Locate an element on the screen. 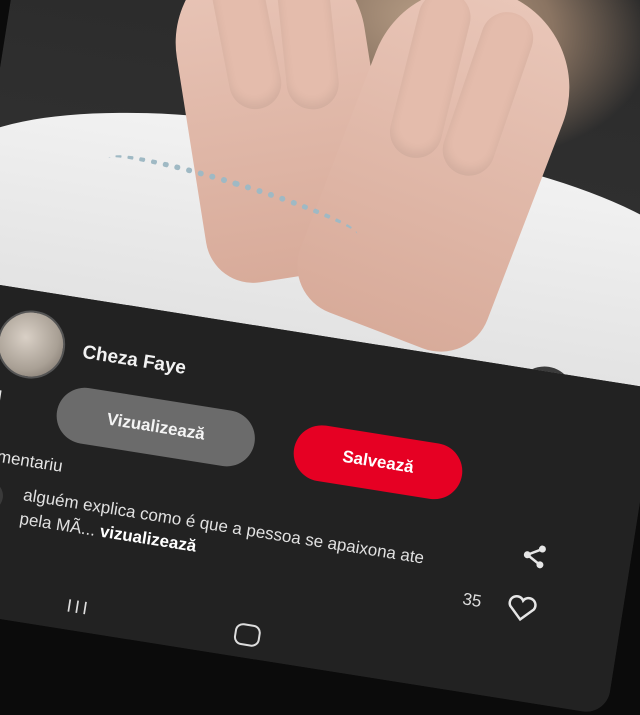 This screenshot has height=715, width=640. comment-like-button is located at coordinates (521, 610).